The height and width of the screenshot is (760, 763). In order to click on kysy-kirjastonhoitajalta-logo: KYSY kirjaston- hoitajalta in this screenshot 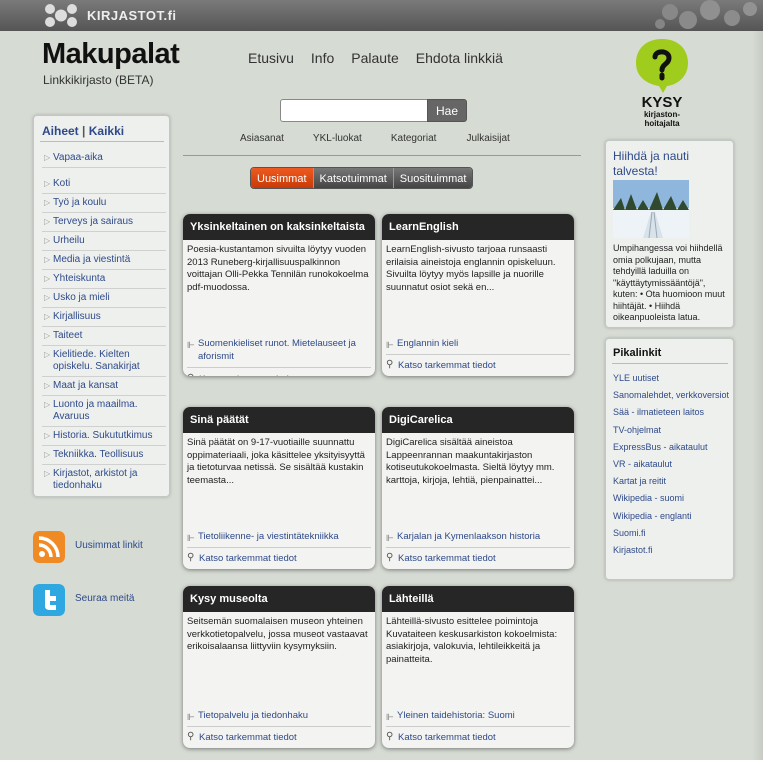, I will do `click(662, 83)`.